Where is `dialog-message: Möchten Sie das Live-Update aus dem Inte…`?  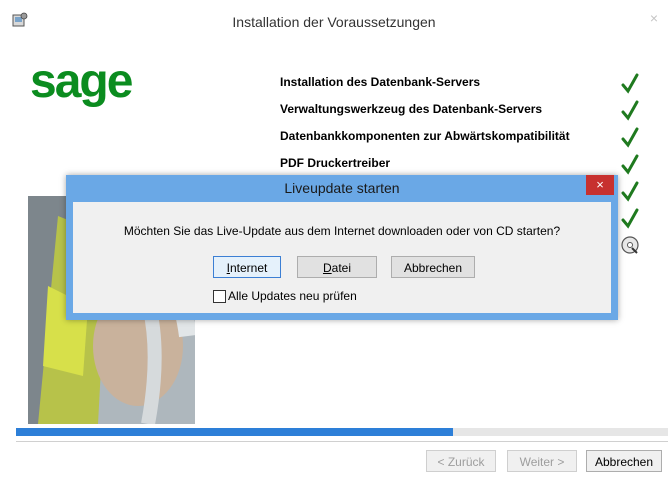 dialog-message: Möchten Sie das Live-Update aus dem Inte… is located at coordinates (342, 231).